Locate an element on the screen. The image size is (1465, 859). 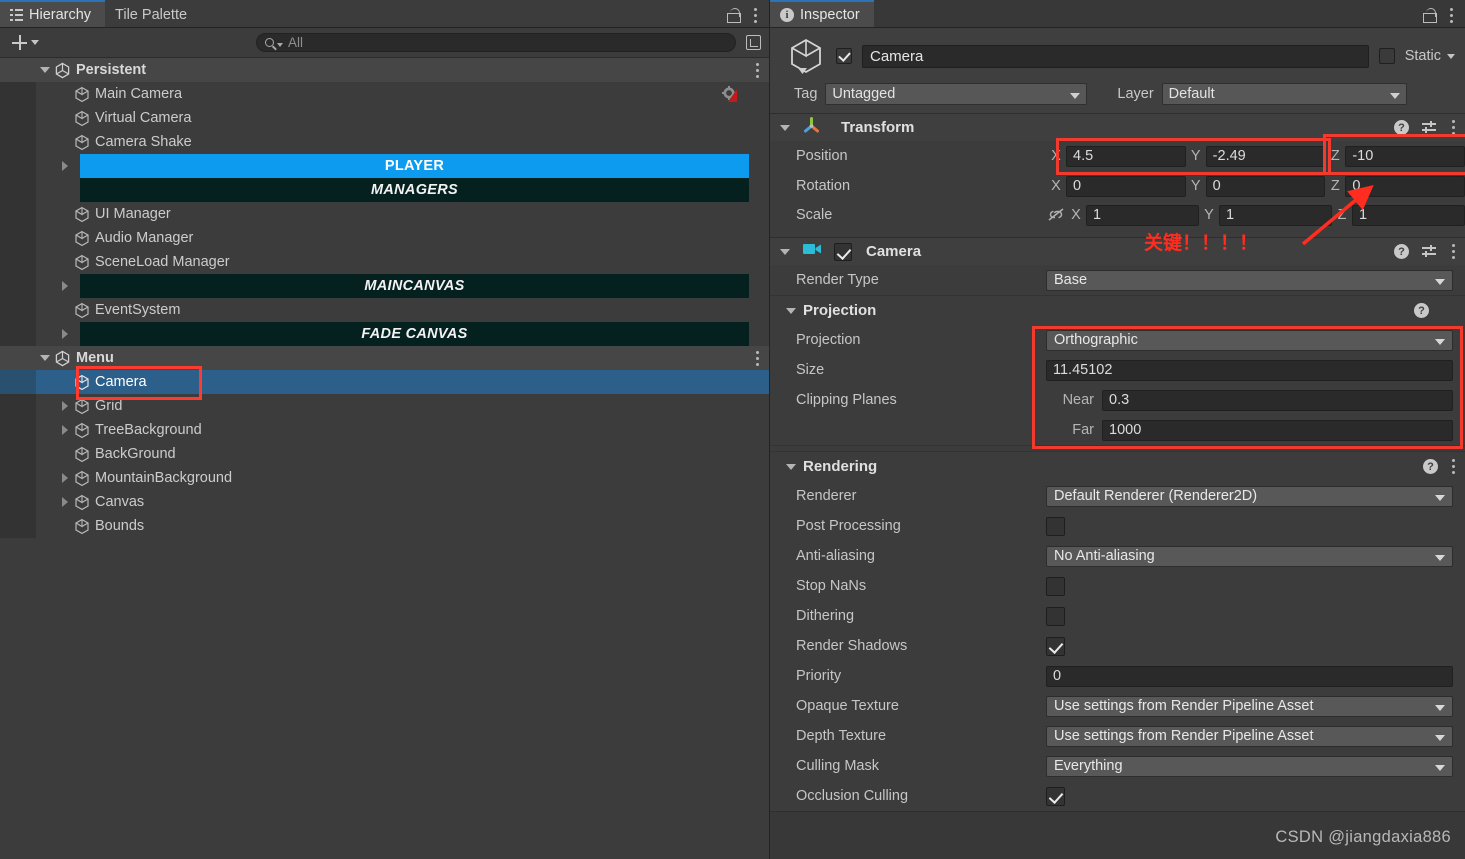
priority-input: 0 is located at coordinates (1249, 676).